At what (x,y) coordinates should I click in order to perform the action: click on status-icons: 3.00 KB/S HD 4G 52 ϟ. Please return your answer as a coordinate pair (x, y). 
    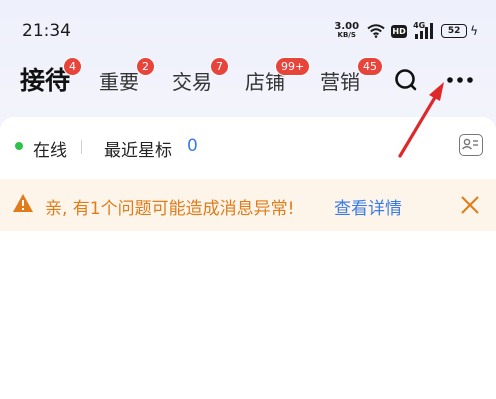
    Looking at the image, I should click on (406, 31).